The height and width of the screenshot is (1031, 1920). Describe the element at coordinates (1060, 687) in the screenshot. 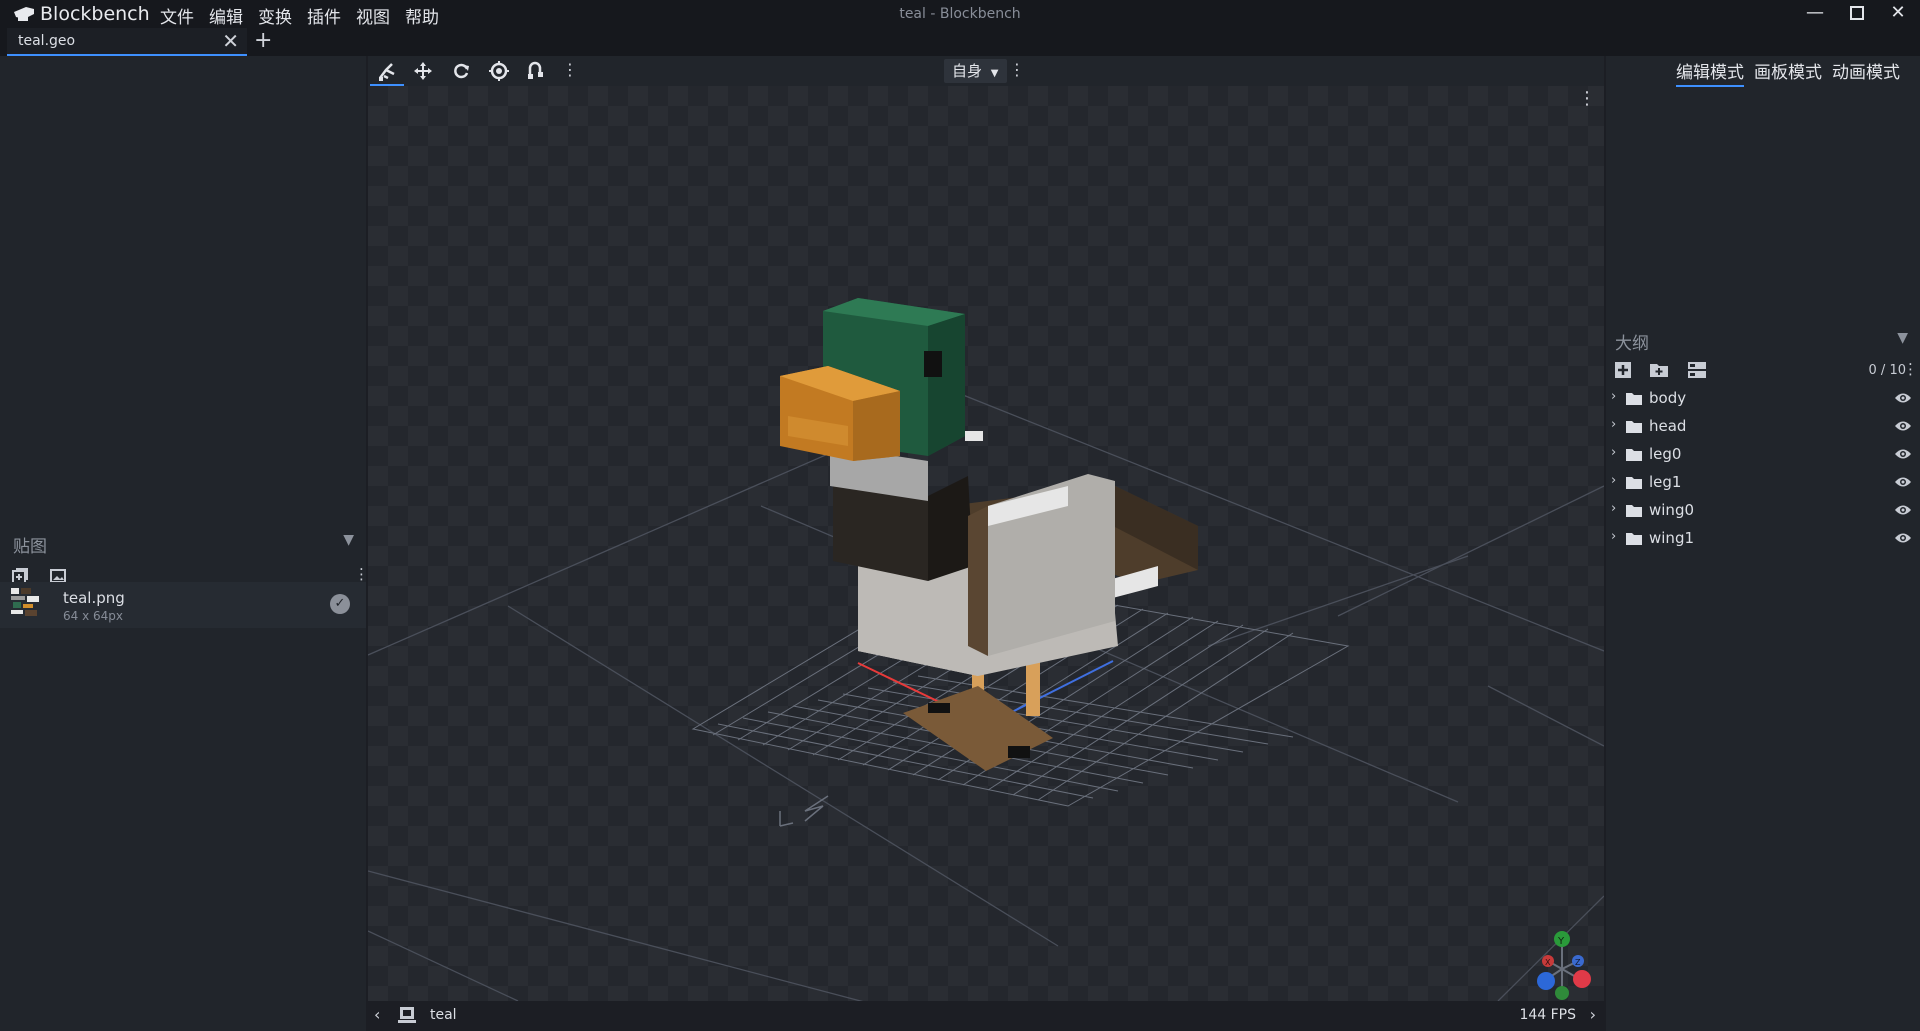

I see `z-axis-line` at that location.